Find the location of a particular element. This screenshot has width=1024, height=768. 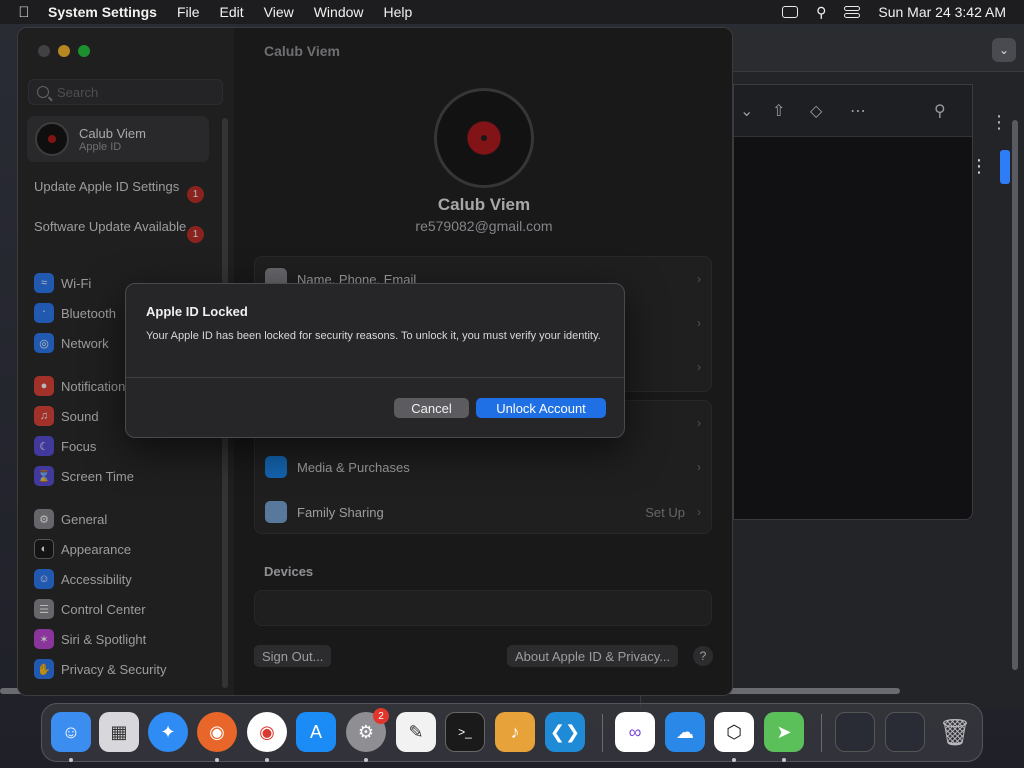

garageband-icon: ♪ is located at coordinates (515, 732).